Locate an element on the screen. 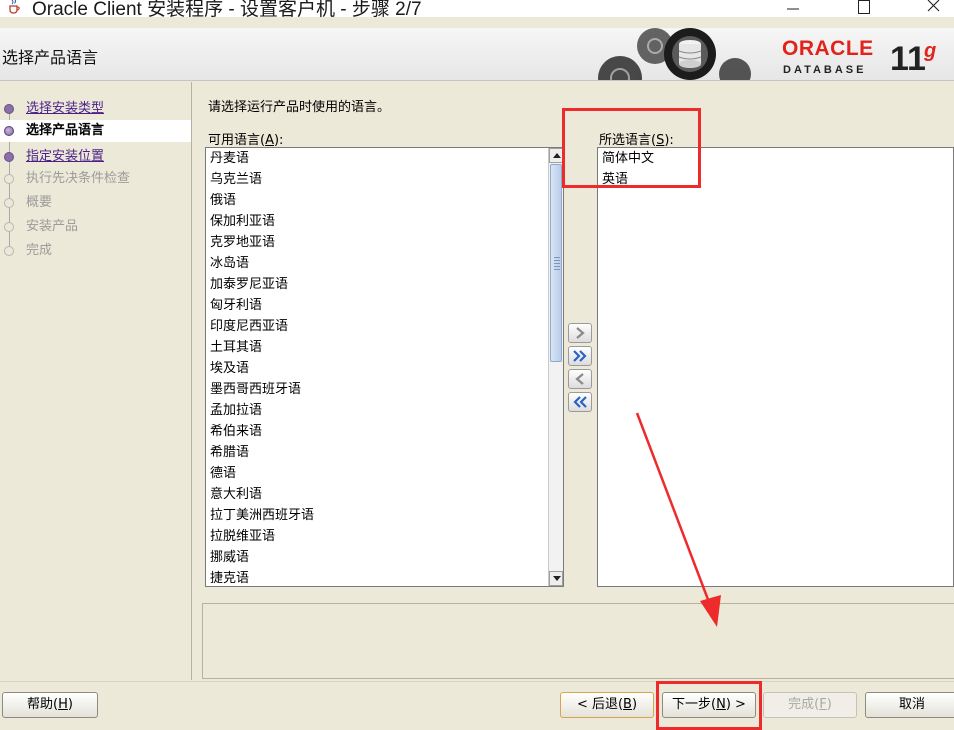 This screenshot has height=730, width=954. list-item: 希腊语 is located at coordinates (377, 452).